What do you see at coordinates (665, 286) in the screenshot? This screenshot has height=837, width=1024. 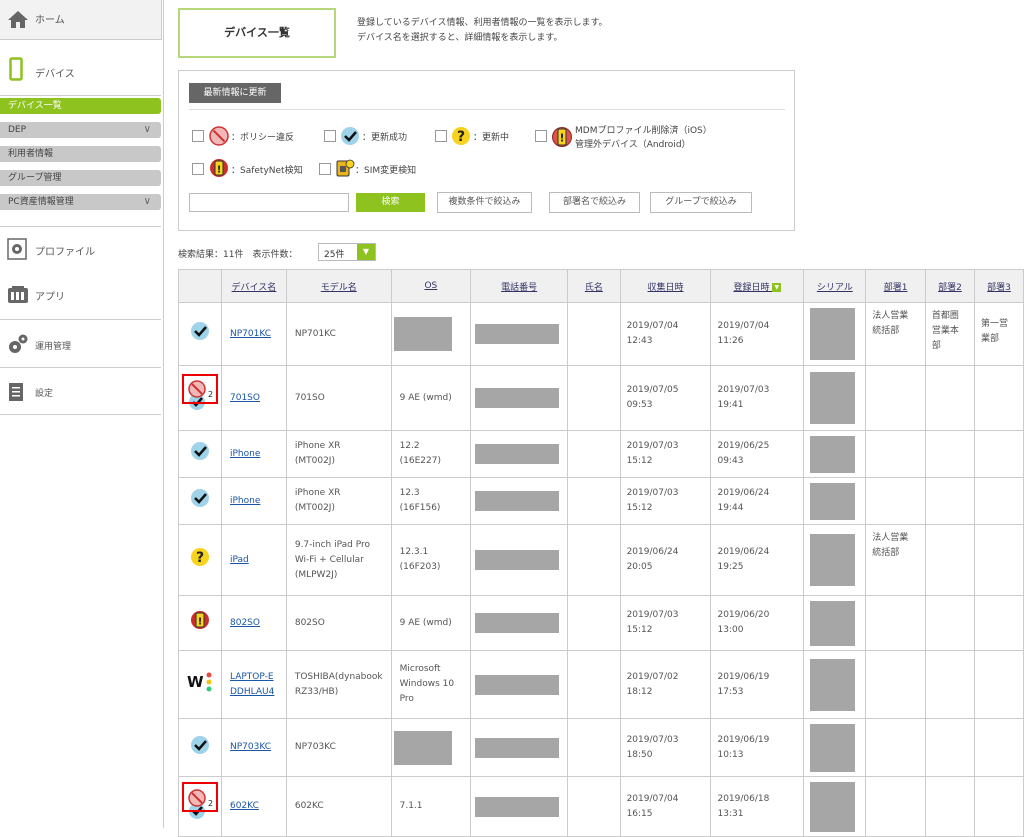 I see `column-header: 収集日時` at bounding box center [665, 286].